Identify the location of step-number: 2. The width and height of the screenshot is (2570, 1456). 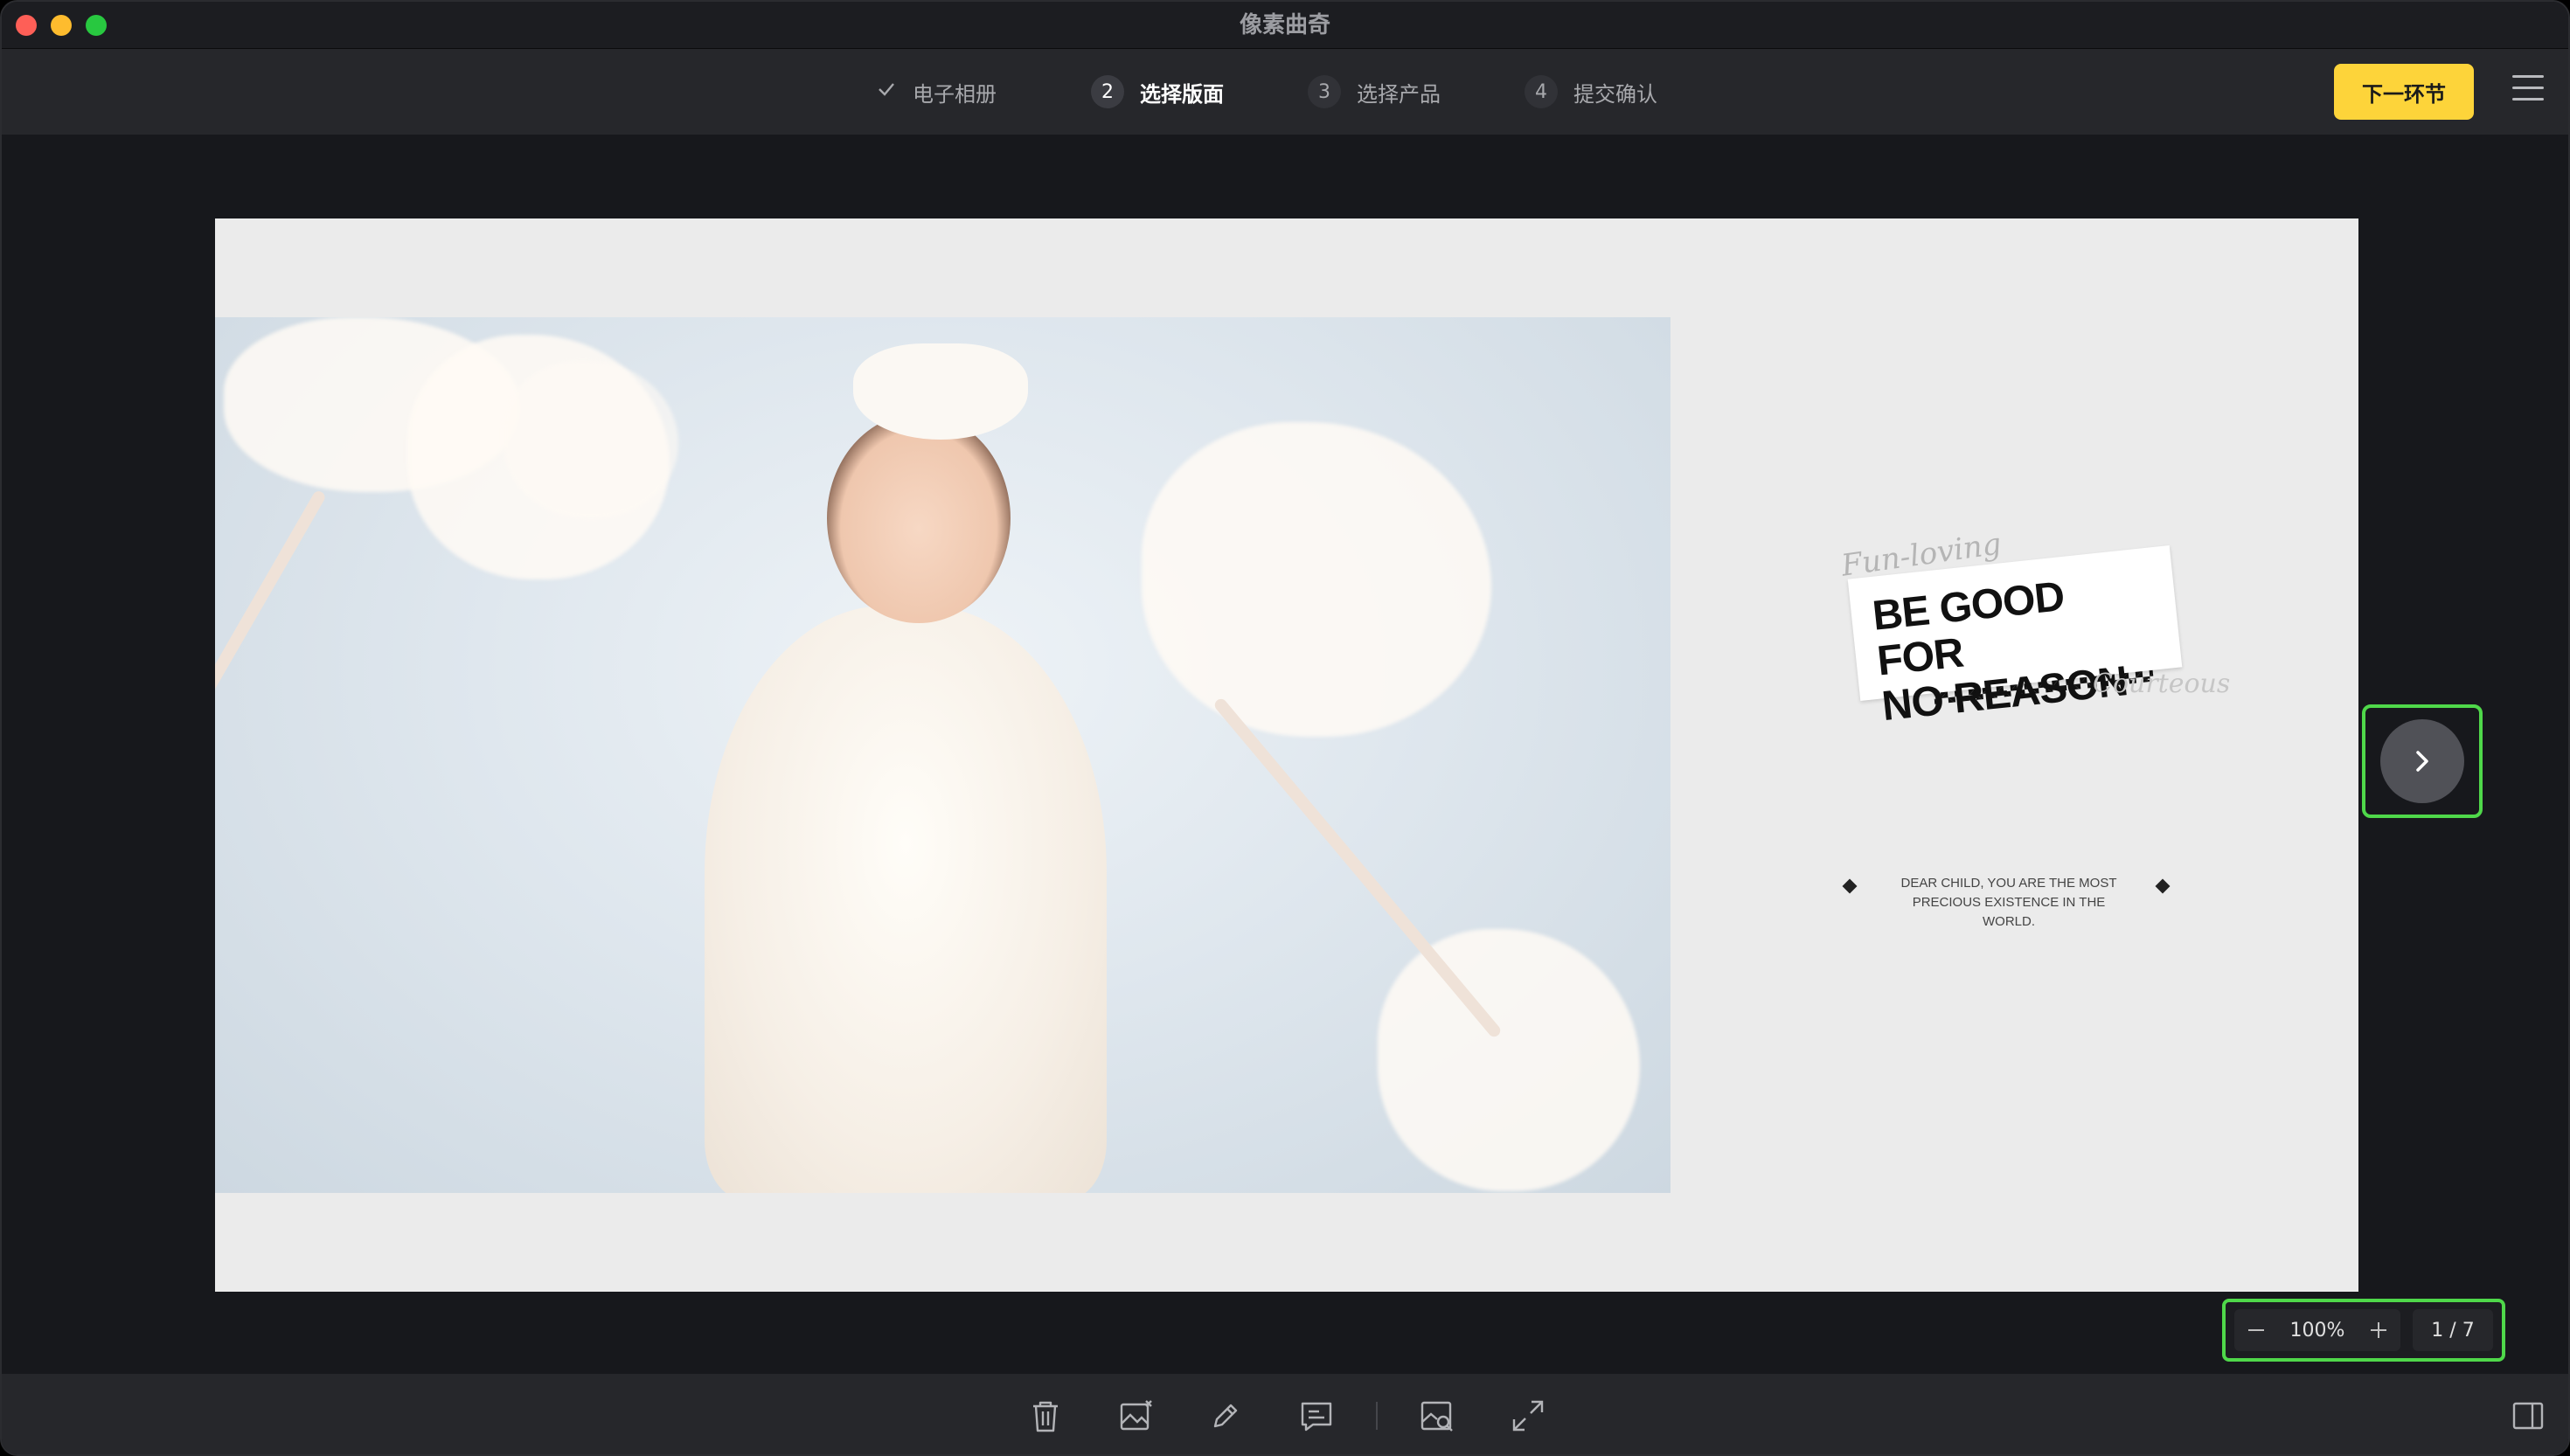
(1107, 91).